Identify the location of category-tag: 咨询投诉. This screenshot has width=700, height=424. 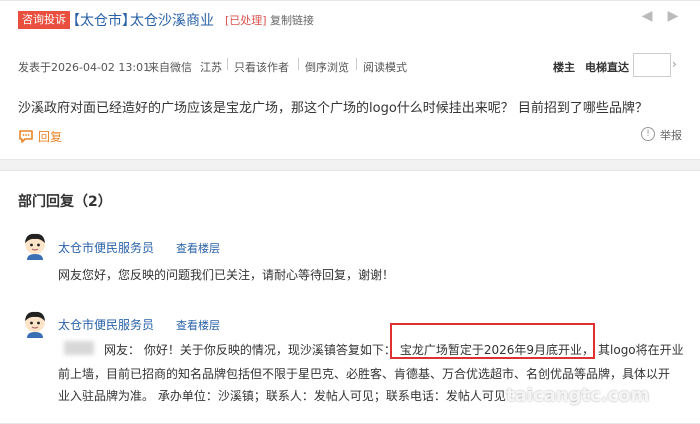
(44, 20).